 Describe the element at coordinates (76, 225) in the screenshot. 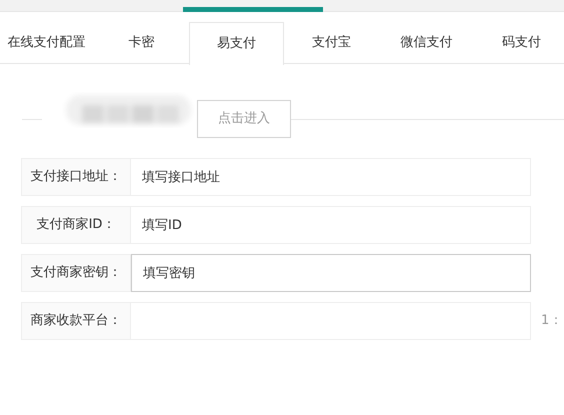

I see `field-label: 支付商家ID：` at that location.